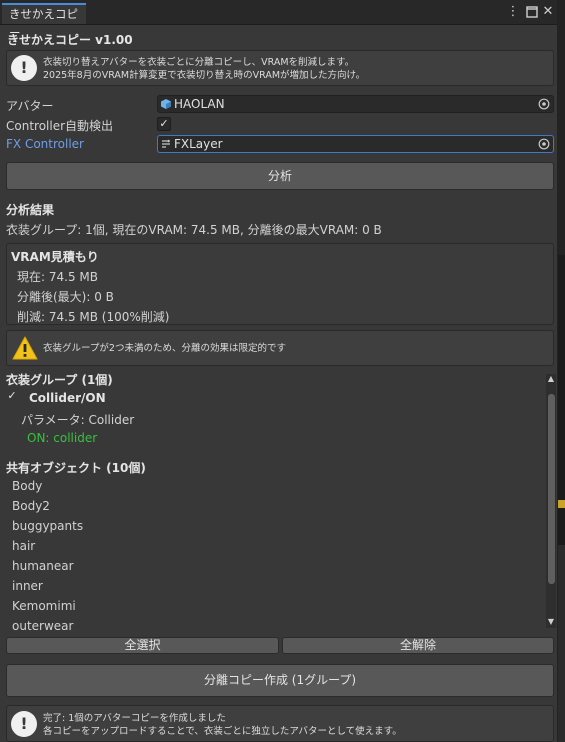 Image resolution: width=565 pixels, height=742 pixels. I want to click on animator-controller-icon, so click(166, 143).